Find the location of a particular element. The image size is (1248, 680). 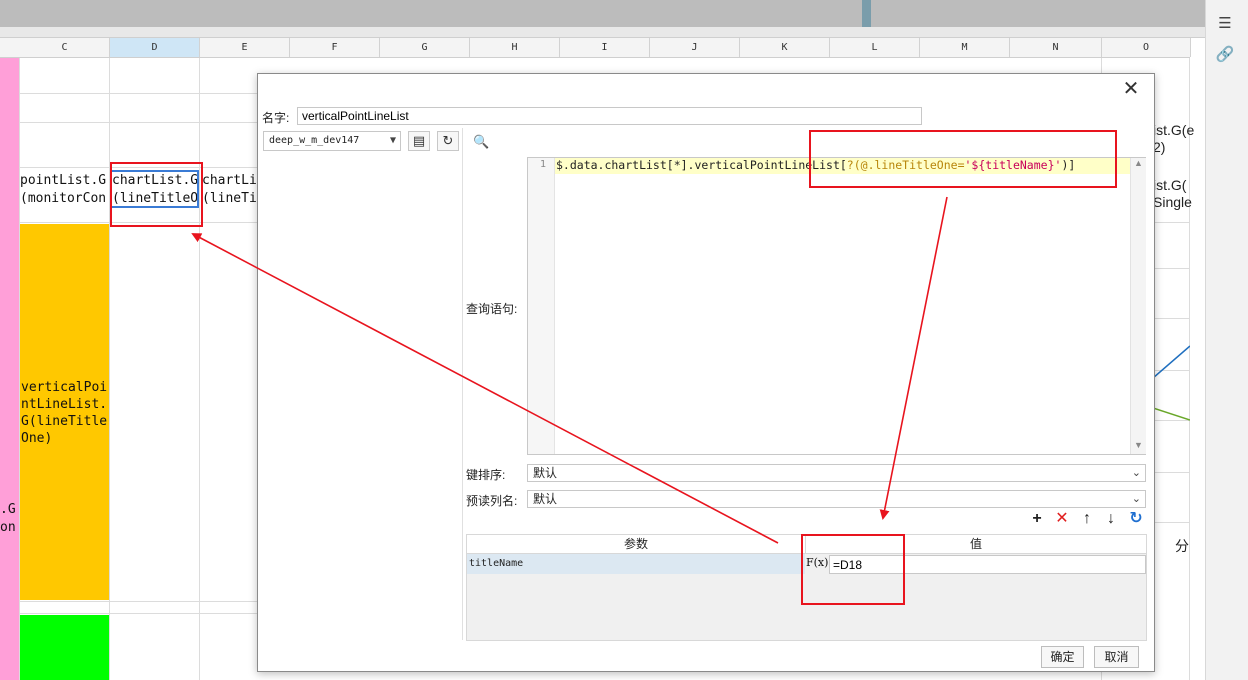

cell-b-line1: .G is located at coordinates (8, 509).